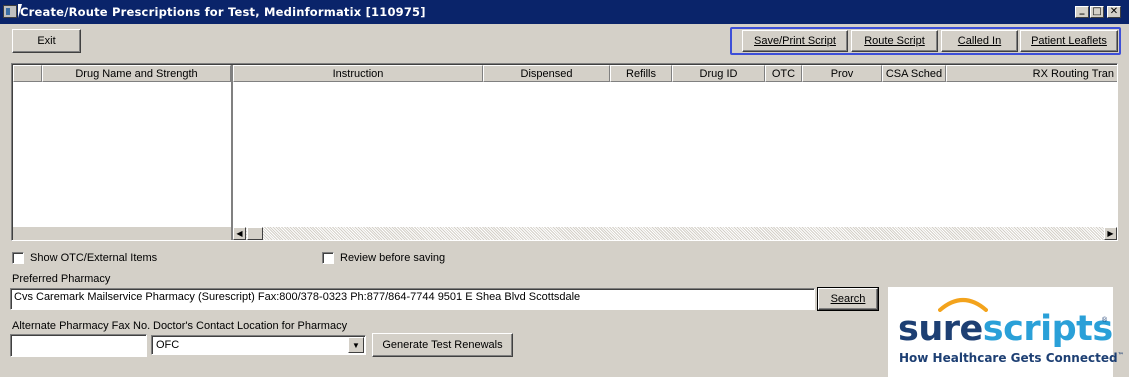  What do you see at coordinates (22, 11) in the screenshot?
I see `mouse-cursor-icon` at bounding box center [22, 11].